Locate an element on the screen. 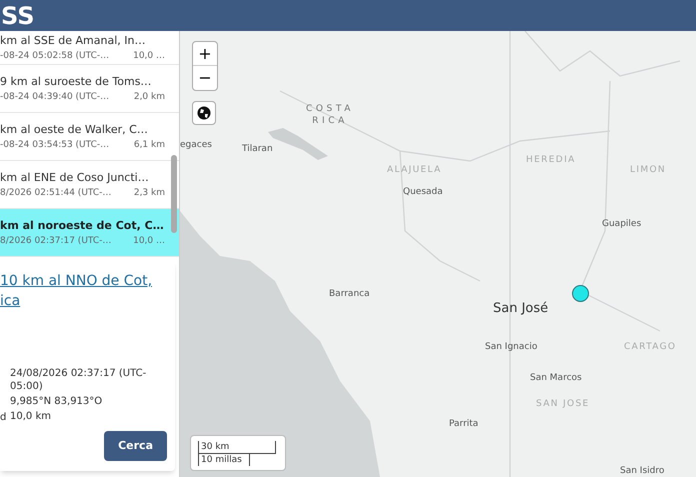 The width and height of the screenshot is (696, 477). map-label: Parrita is located at coordinates (463, 424).